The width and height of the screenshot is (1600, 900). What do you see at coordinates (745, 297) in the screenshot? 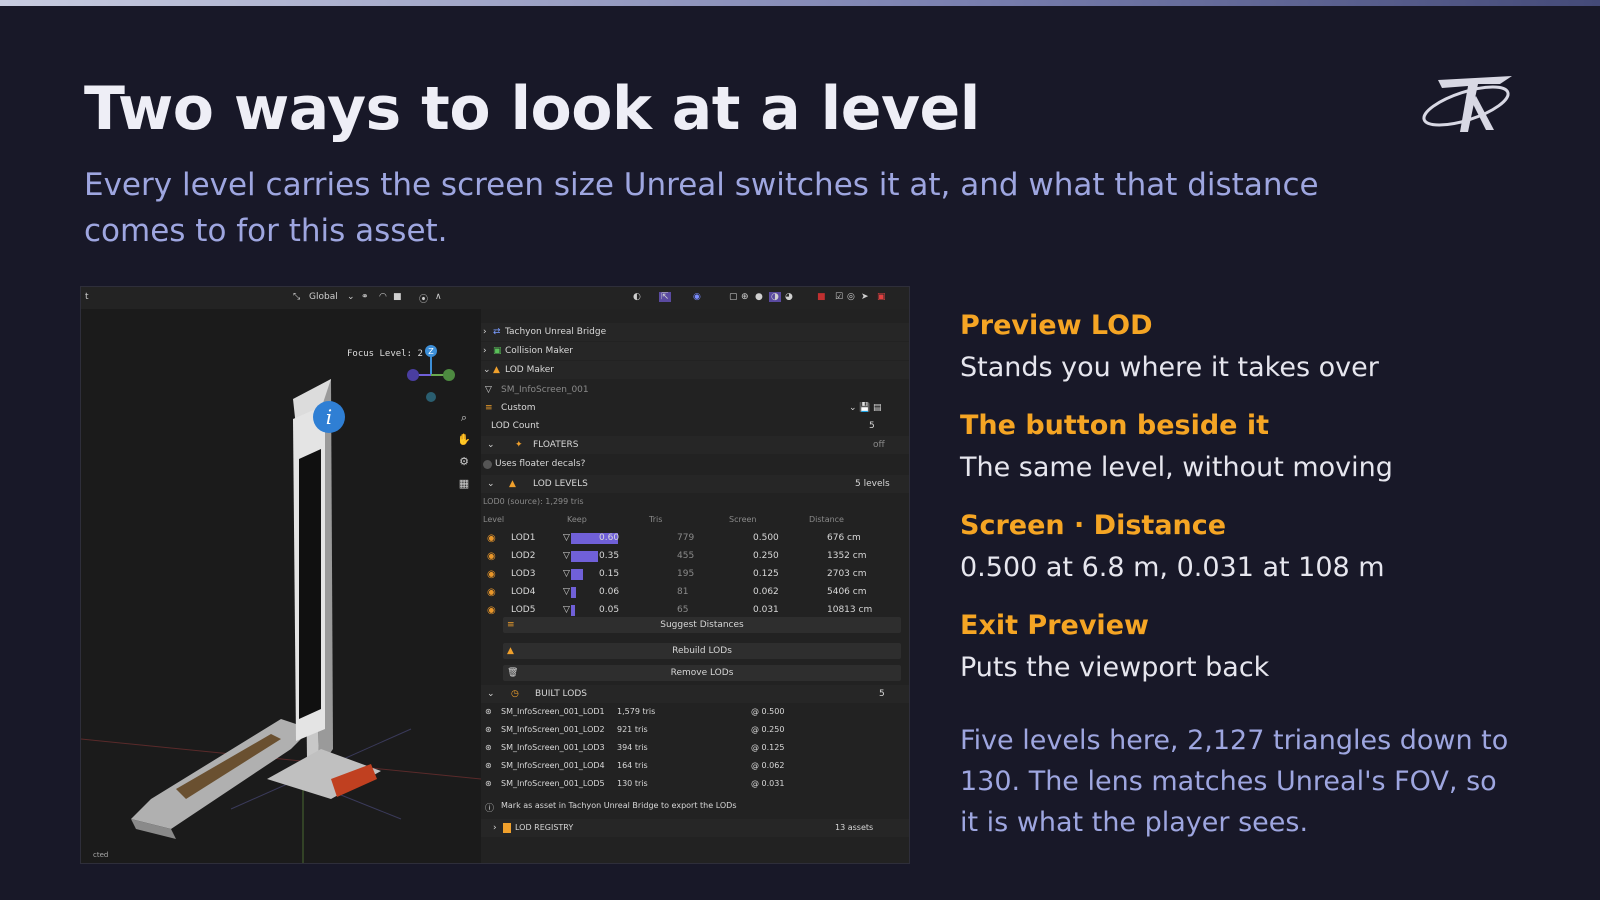
I see `wireframe-shading-icon: ⊕` at bounding box center [745, 297].